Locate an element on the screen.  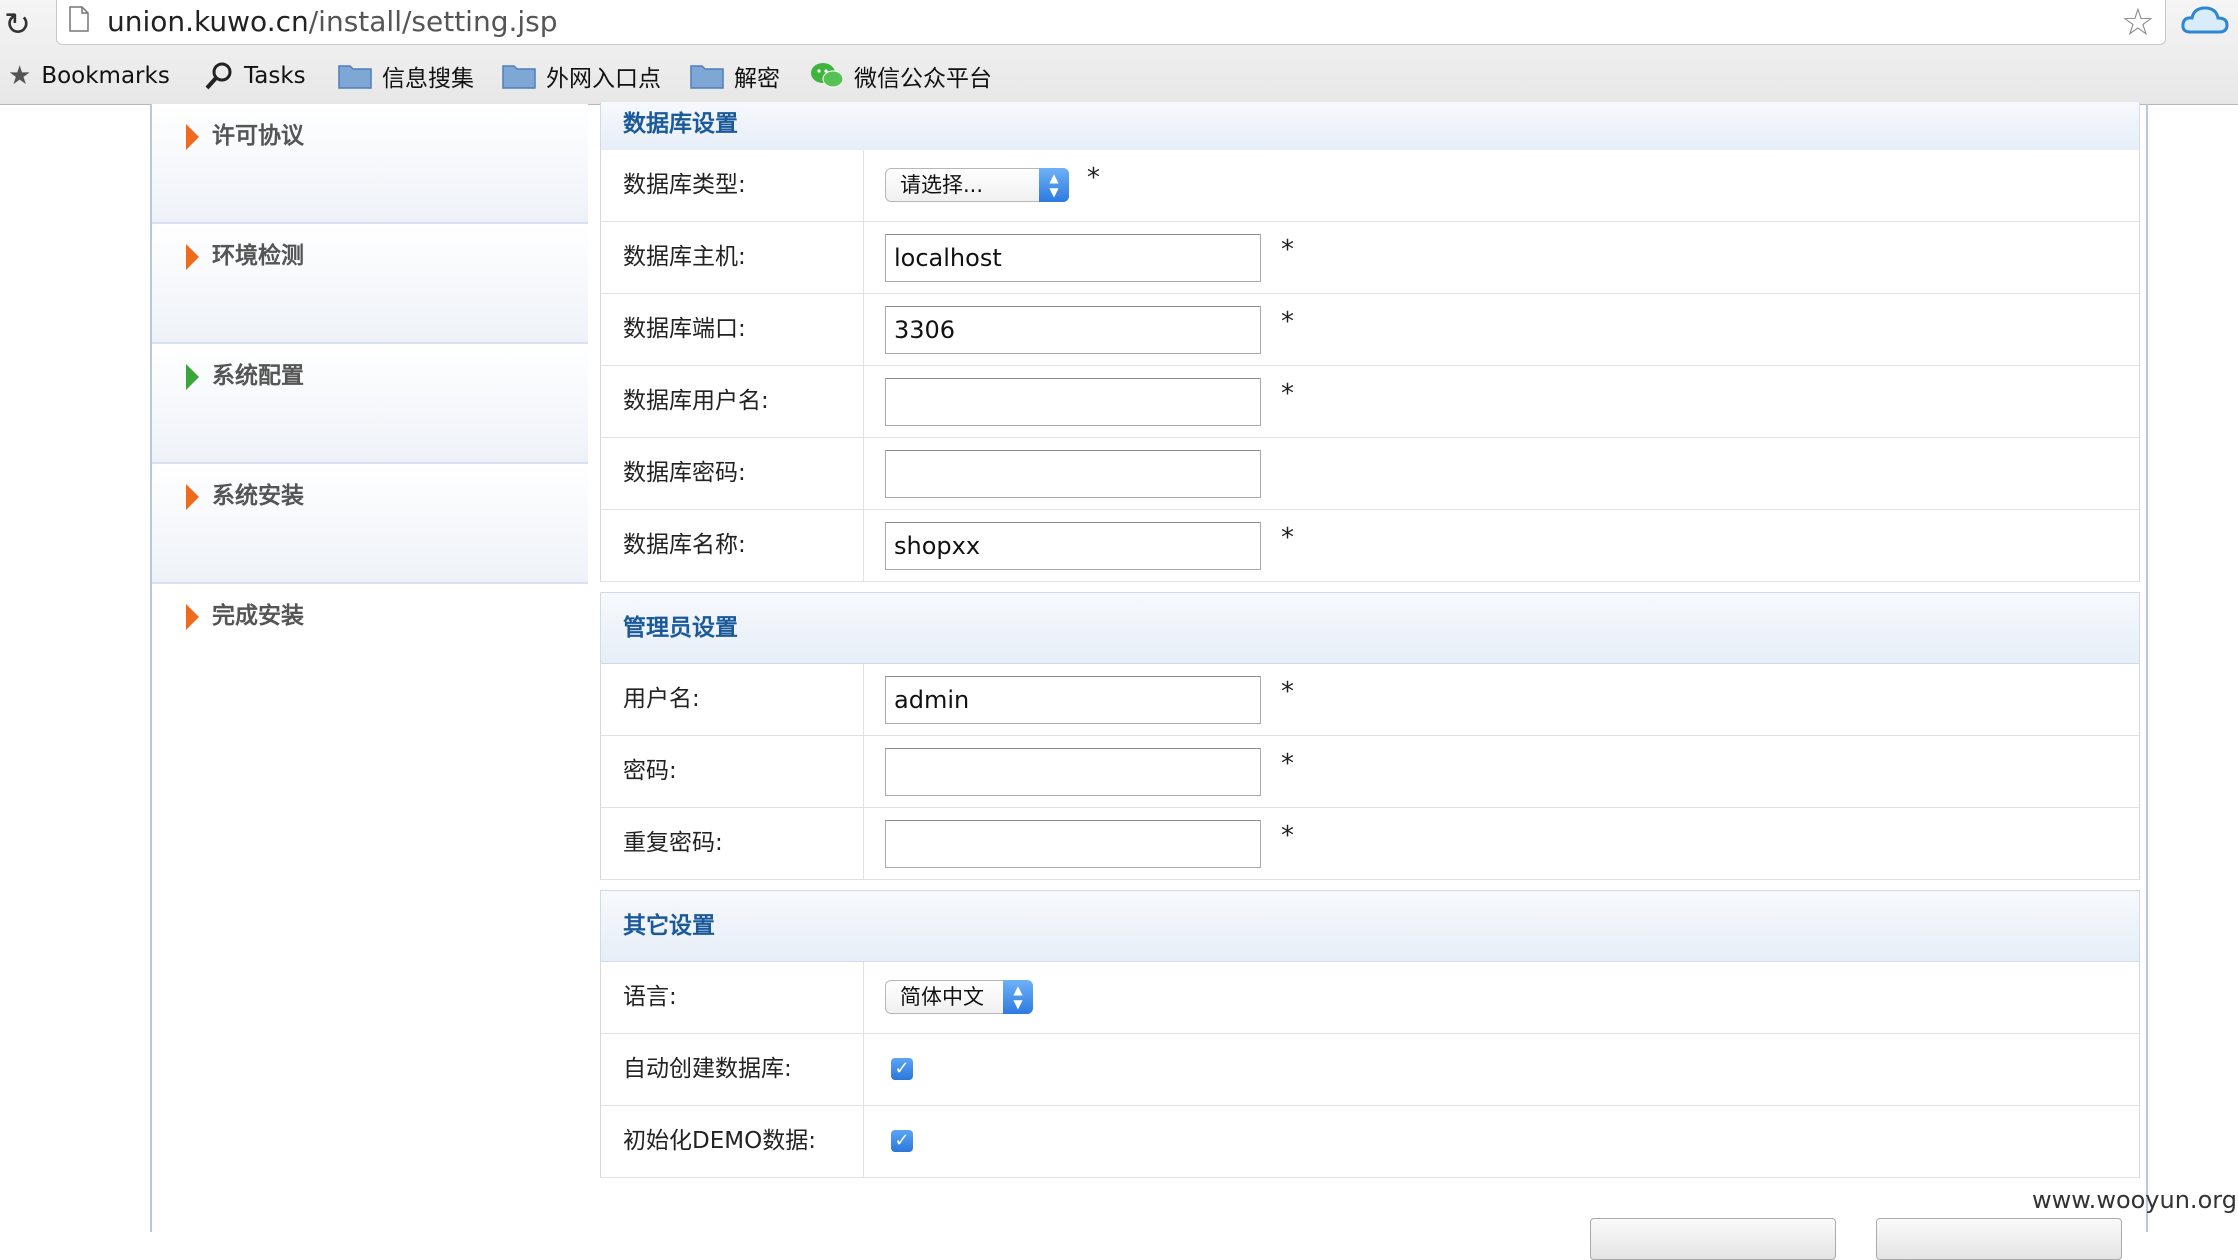
bookmark-wechat: 微信公众平台 is located at coordinates (901, 76).